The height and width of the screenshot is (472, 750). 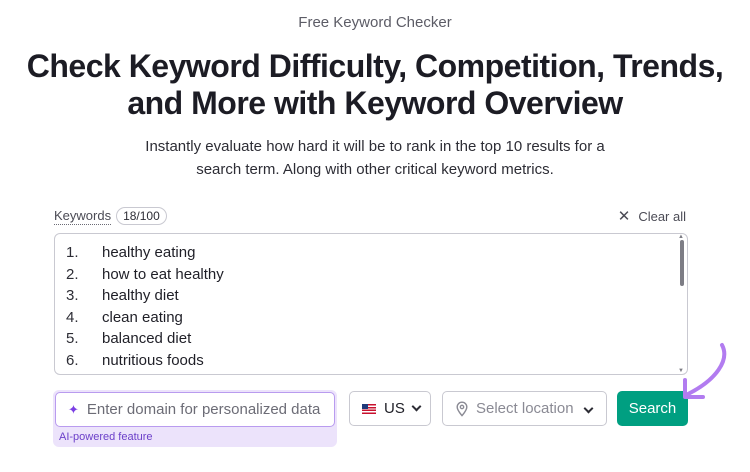 I want to click on keyword-number: 4., so click(x=72, y=317).